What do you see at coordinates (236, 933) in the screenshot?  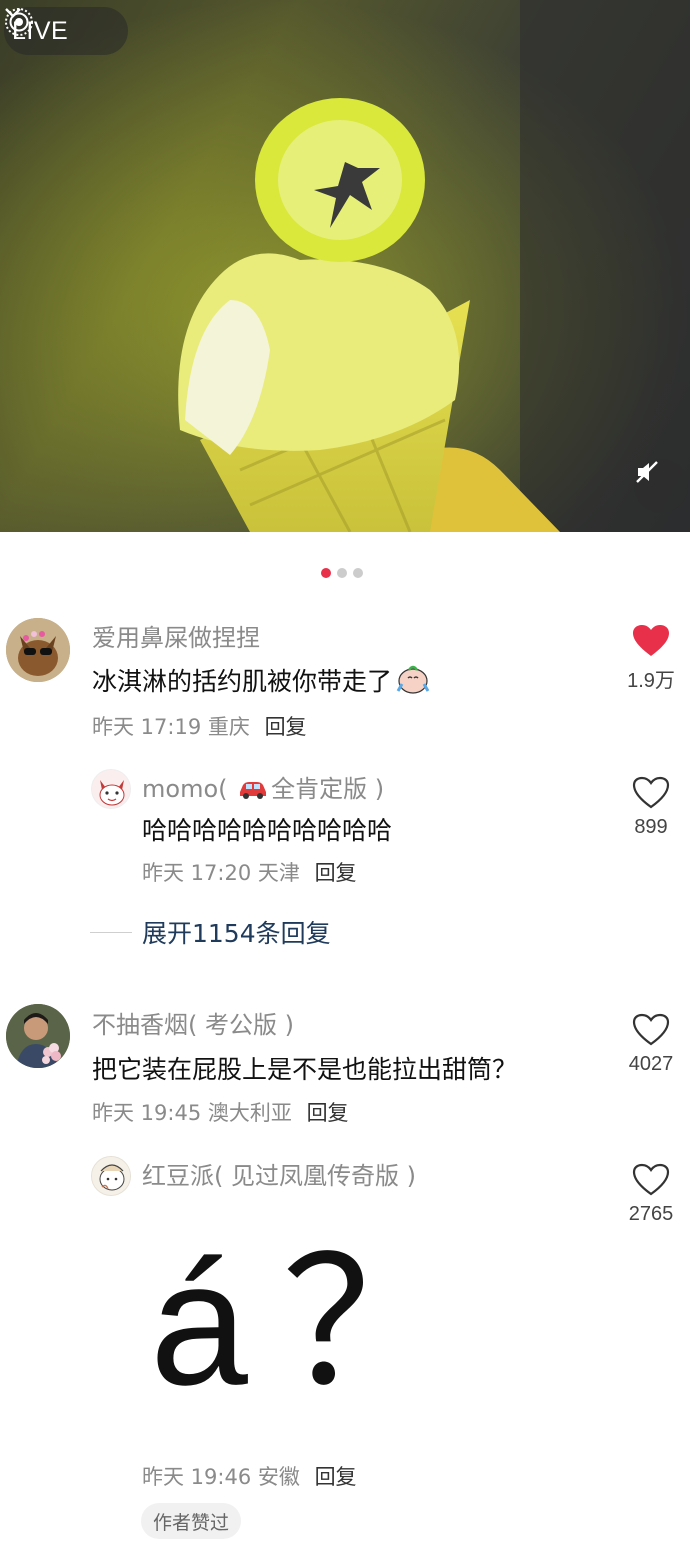 I see `expand-replies-label: 展开1154条回复` at bounding box center [236, 933].